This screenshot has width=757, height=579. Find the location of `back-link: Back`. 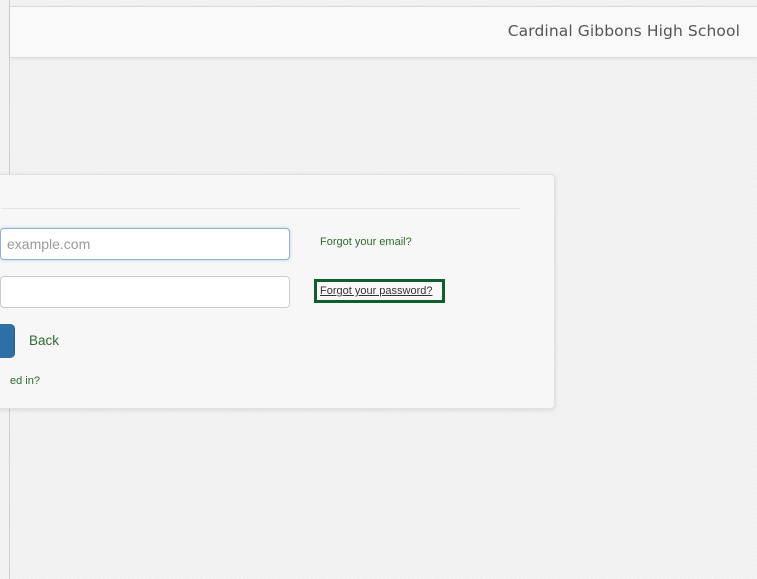

back-link: Back is located at coordinates (44, 340).